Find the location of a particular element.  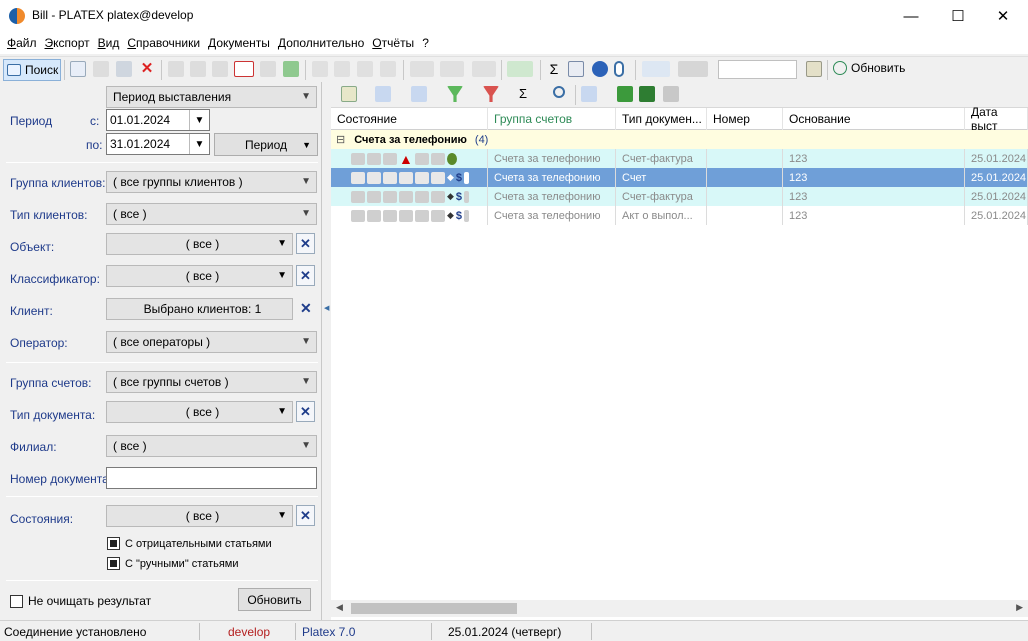

manual-items-checkbox: С "ручными" статьями is located at coordinates (173, 563).